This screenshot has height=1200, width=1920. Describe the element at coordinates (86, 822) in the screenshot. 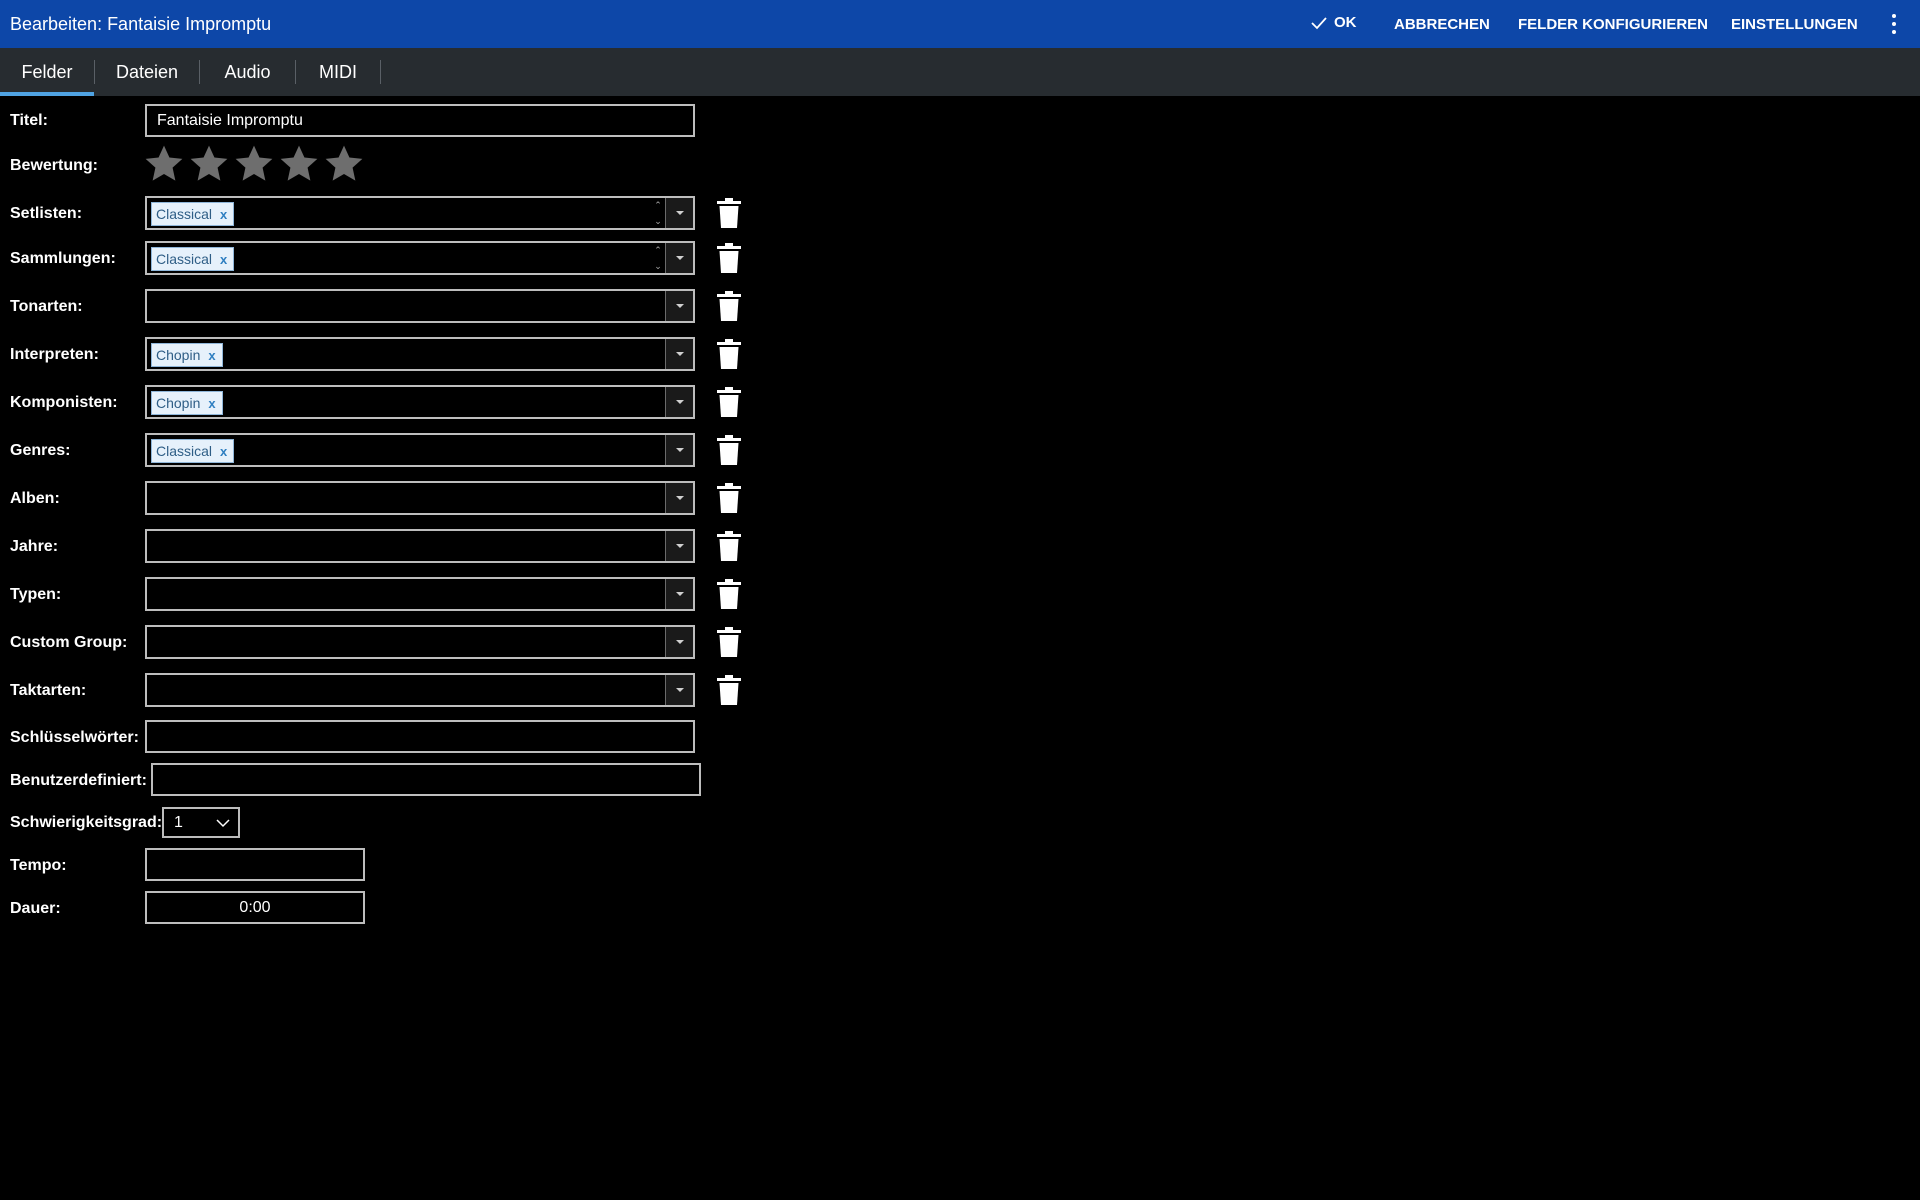

I see `difficulty-label: Schwierigkeitsgrad:` at that location.